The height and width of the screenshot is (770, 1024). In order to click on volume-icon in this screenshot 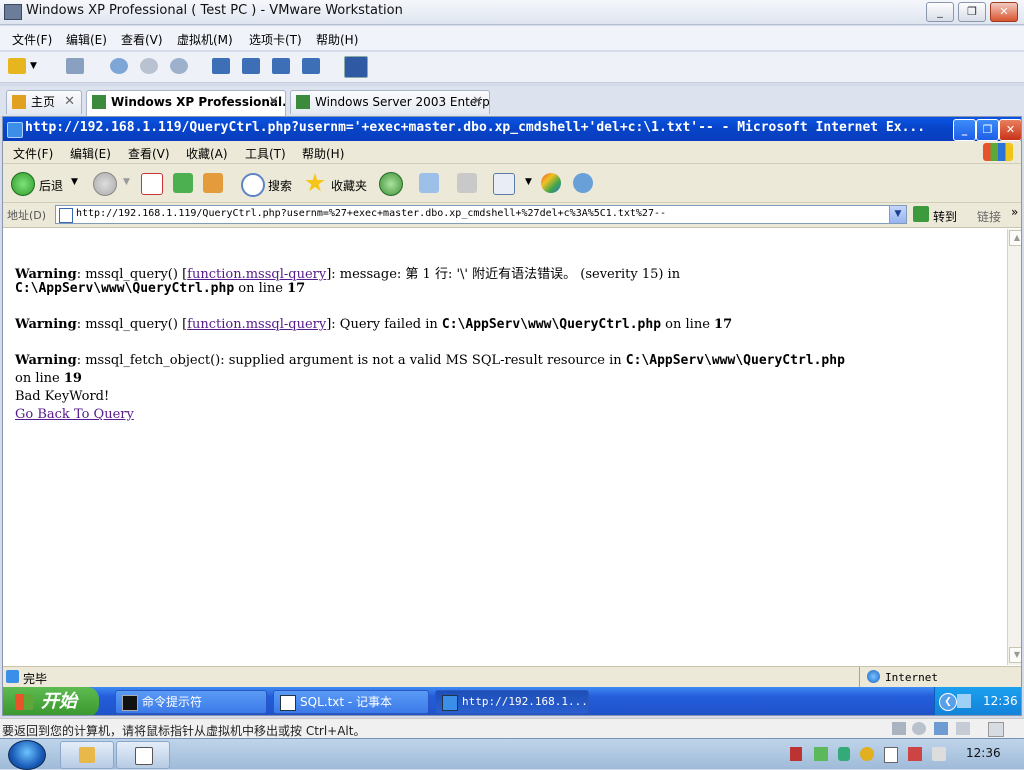, I will do `click(939, 754)`.